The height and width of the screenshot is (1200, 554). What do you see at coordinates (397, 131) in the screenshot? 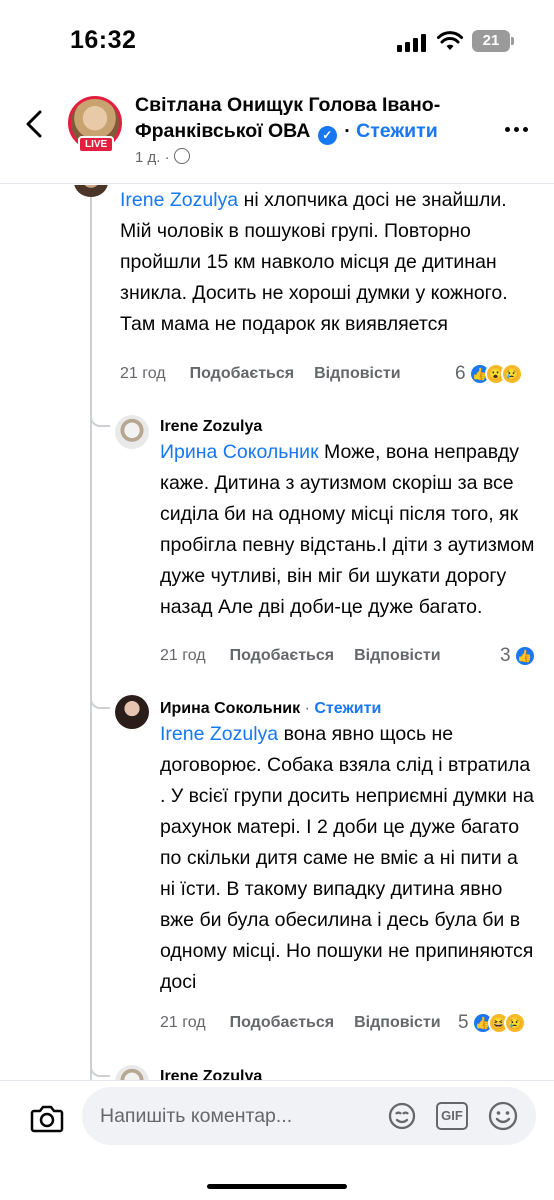
I see `follow-button: Стежити` at bounding box center [397, 131].